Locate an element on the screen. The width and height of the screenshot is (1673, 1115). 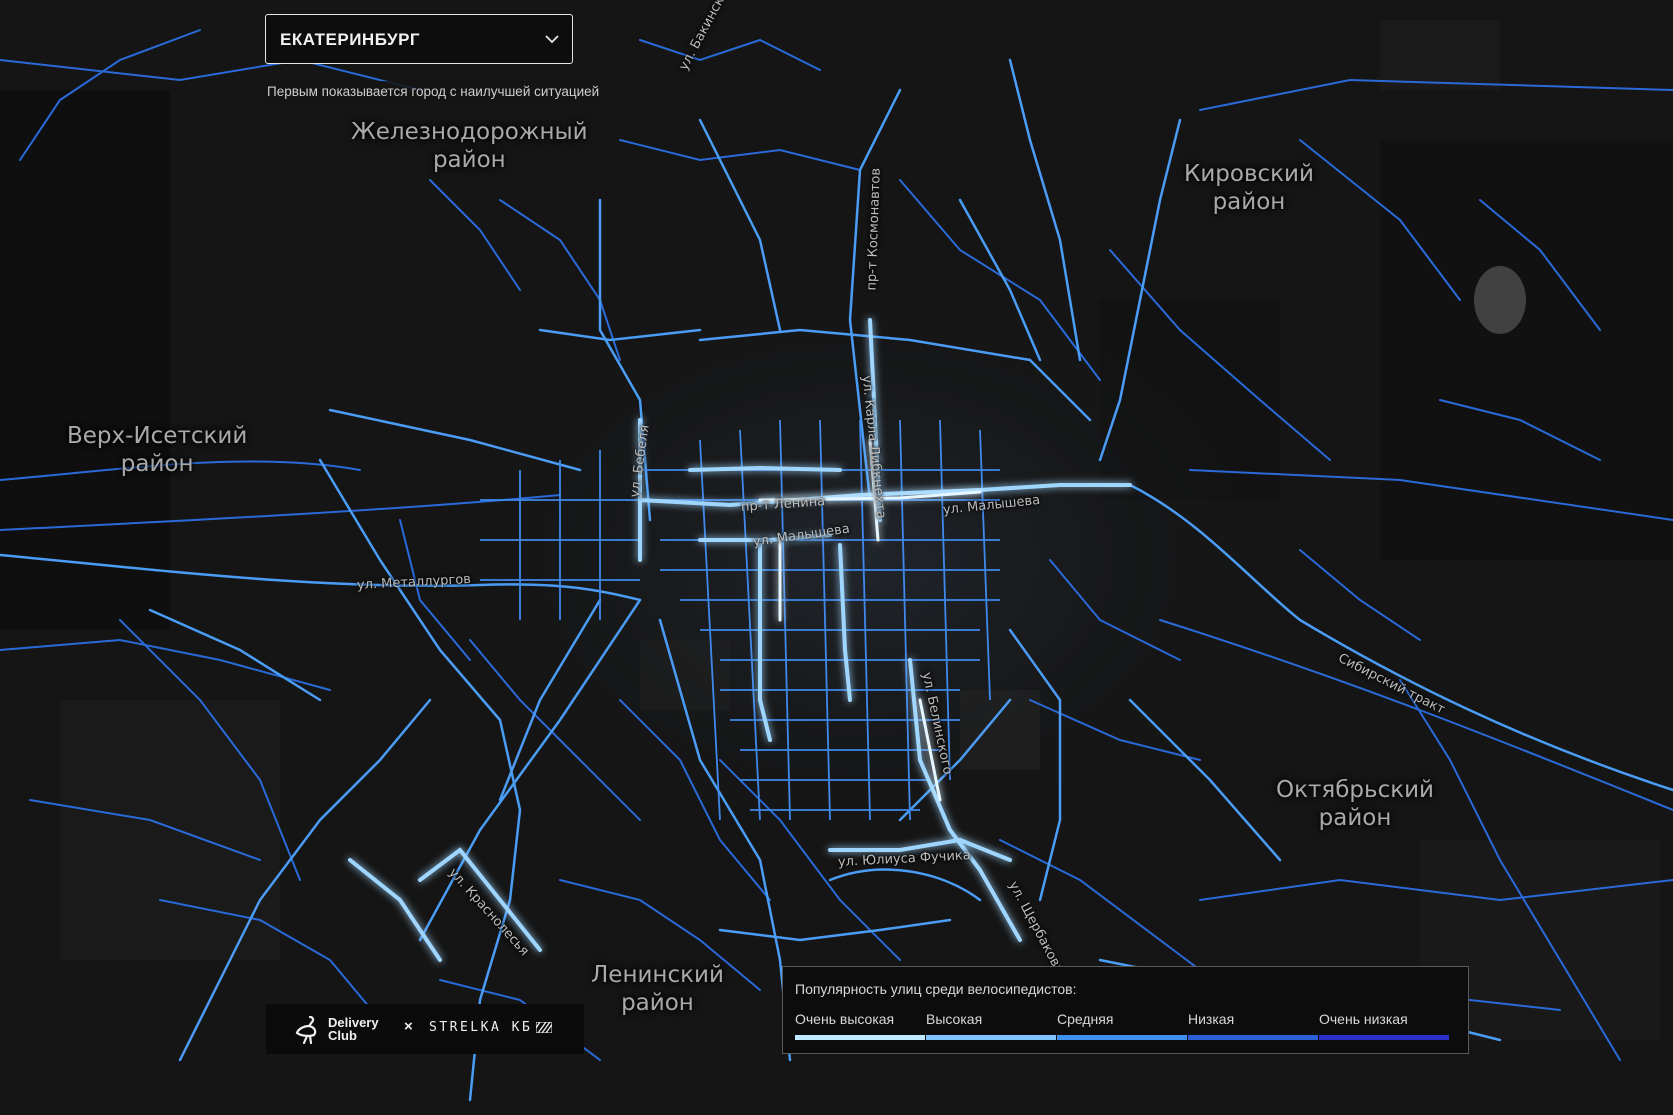
chevron-down-icon is located at coordinates (552, 39).